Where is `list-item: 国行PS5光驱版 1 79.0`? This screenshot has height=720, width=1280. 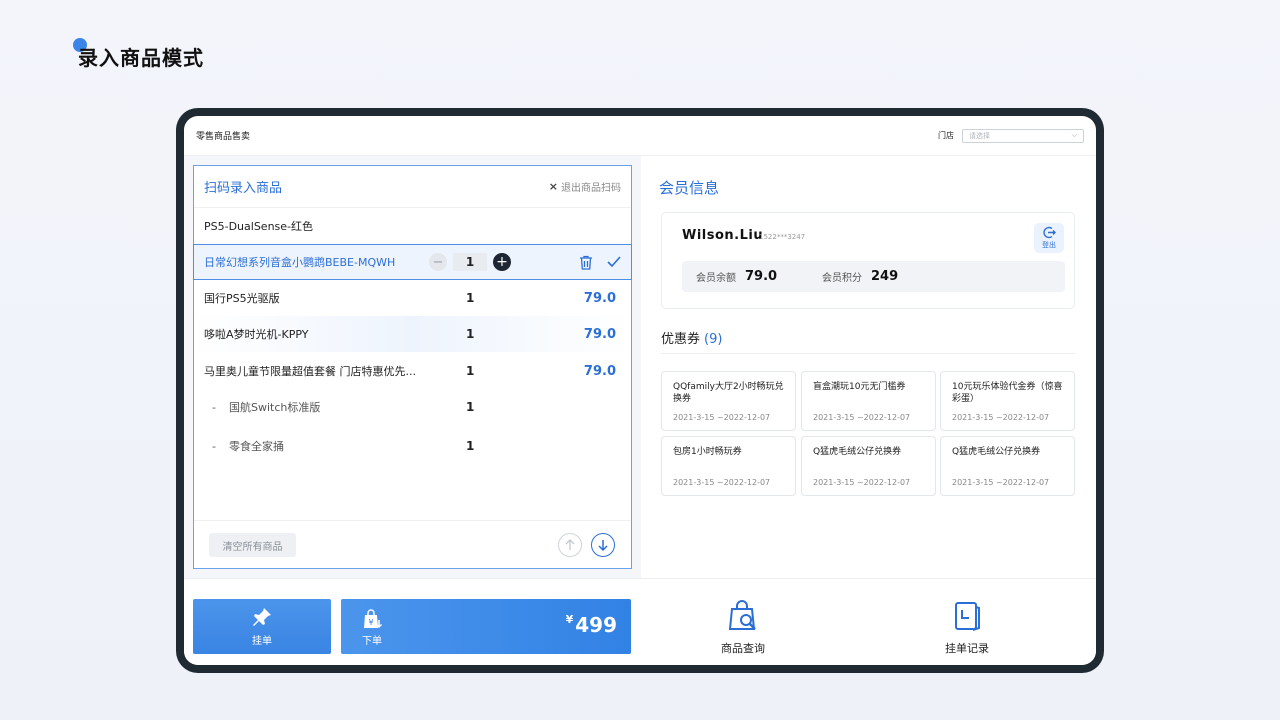 list-item: 国行PS5光驱版 1 79.0 is located at coordinates (412, 298).